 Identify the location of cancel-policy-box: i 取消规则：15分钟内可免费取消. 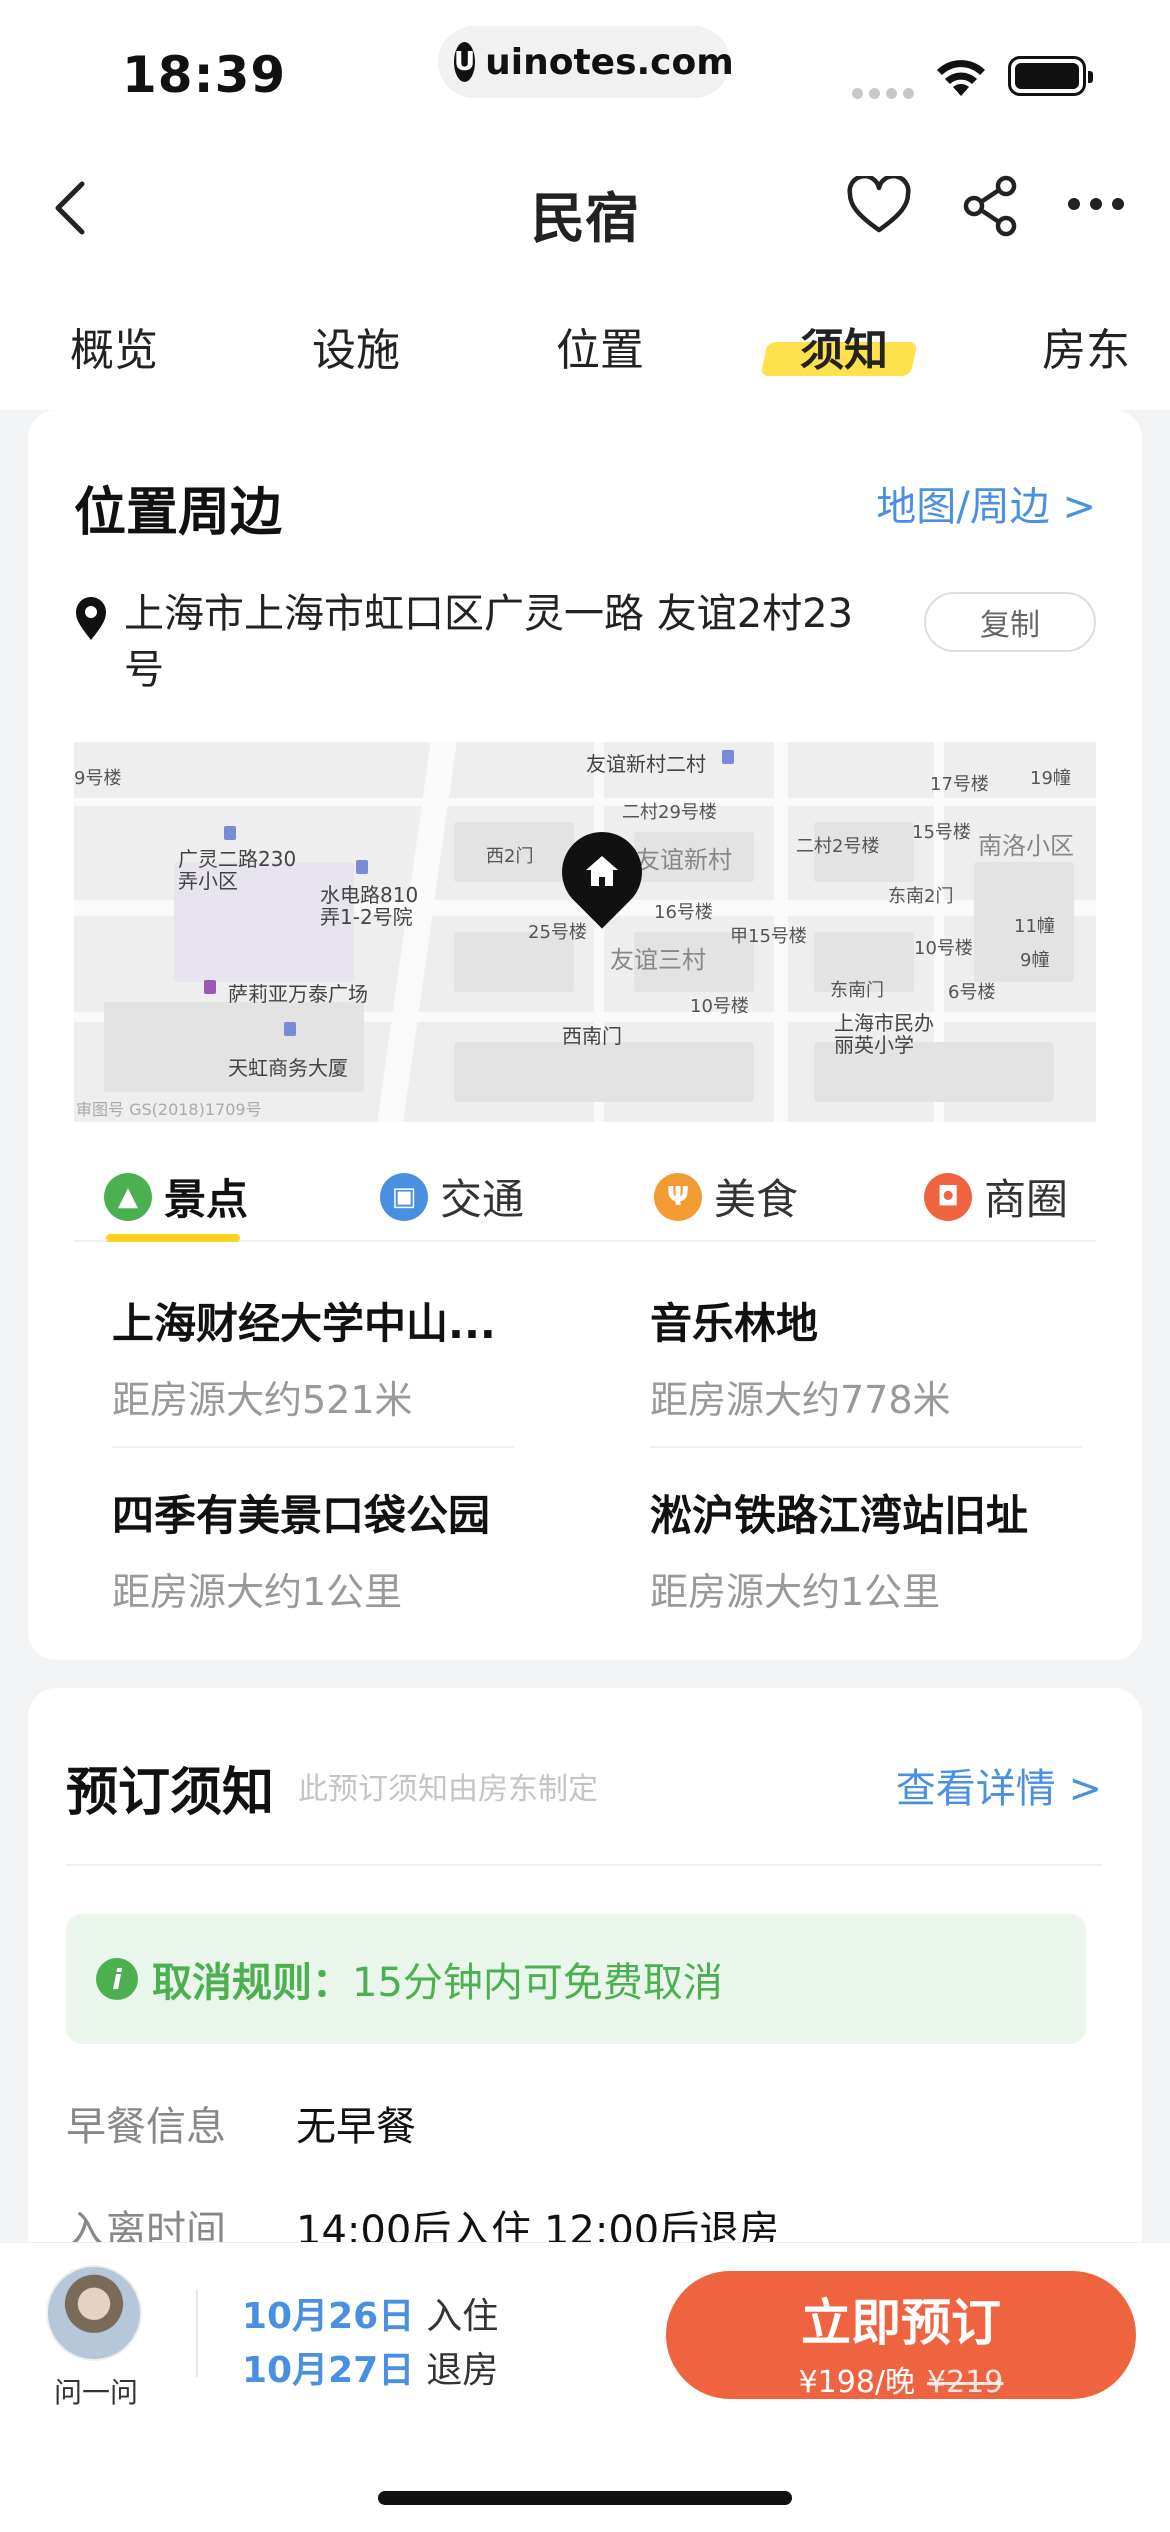
(576, 1979).